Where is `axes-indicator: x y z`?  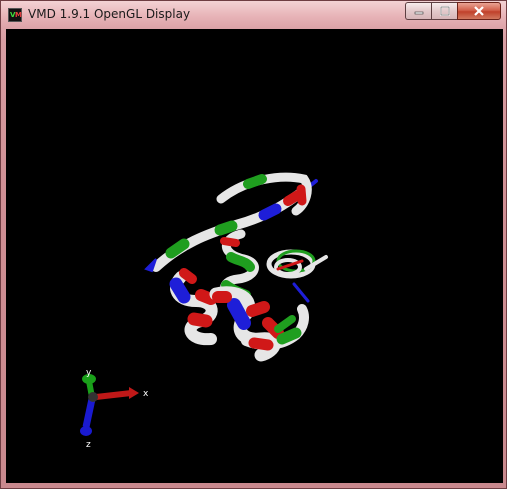 axes-indicator: x y z is located at coordinates (114, 409).